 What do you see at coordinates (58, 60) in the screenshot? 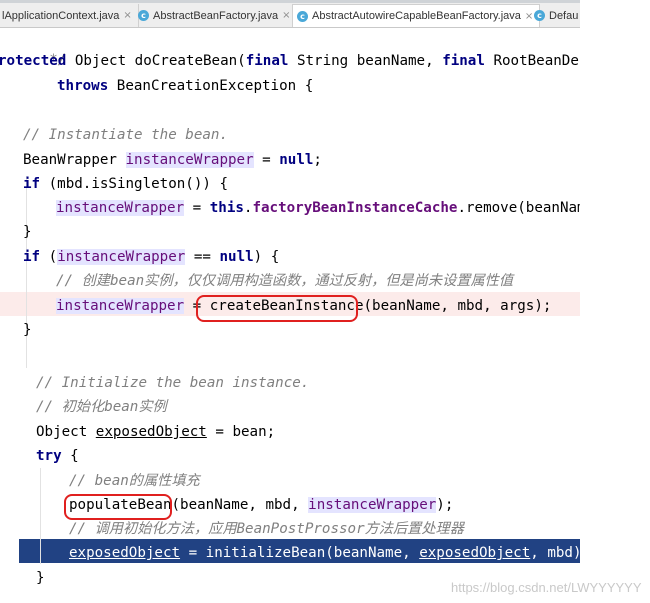
I see `code-line: */` at bounding box center [58, 60].